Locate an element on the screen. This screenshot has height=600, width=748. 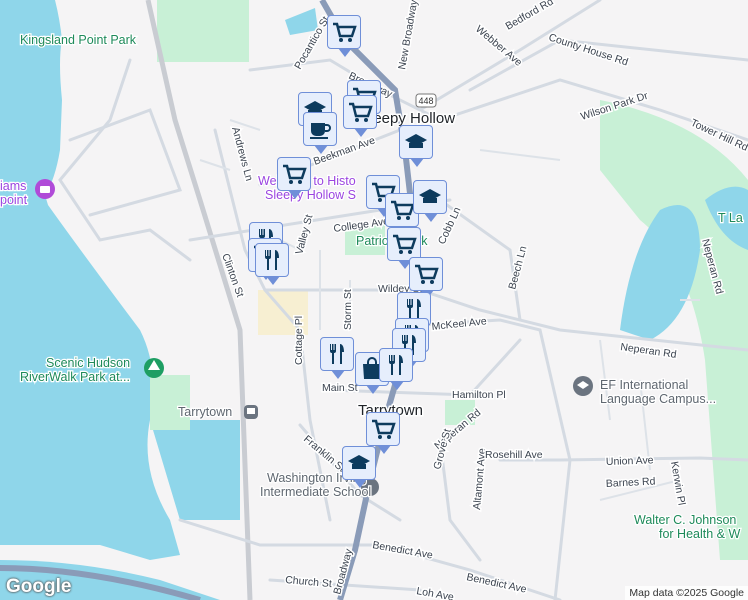
park-label: Kingsland Point Park is located at coordinates (78, 40).